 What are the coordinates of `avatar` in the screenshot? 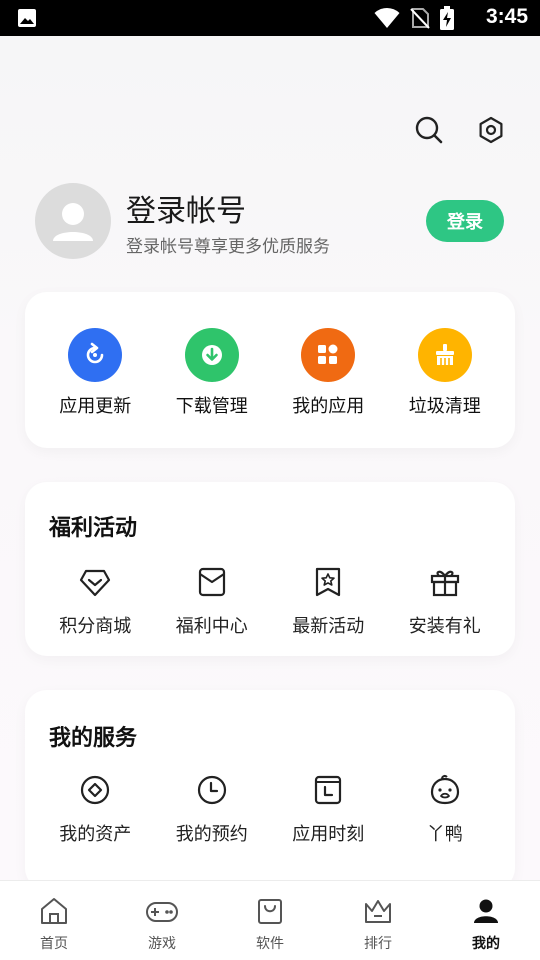 It's located at (73, 221).